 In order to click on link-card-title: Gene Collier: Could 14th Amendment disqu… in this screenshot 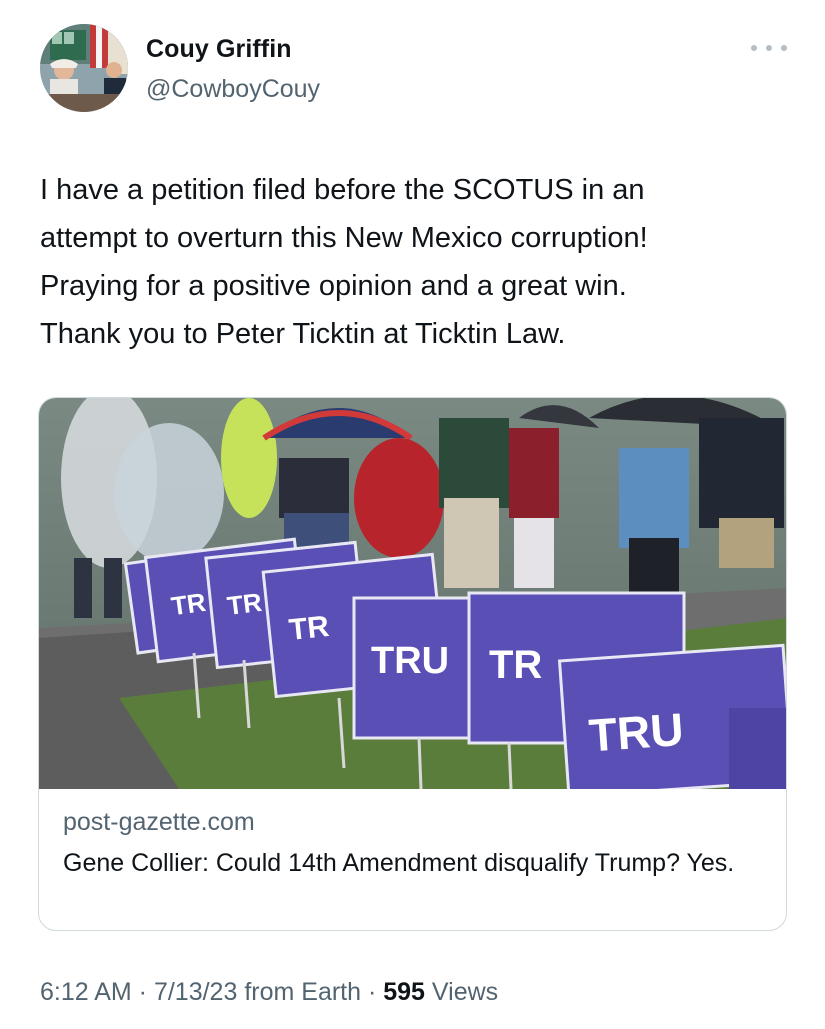, I will do `click(413, 863)`.